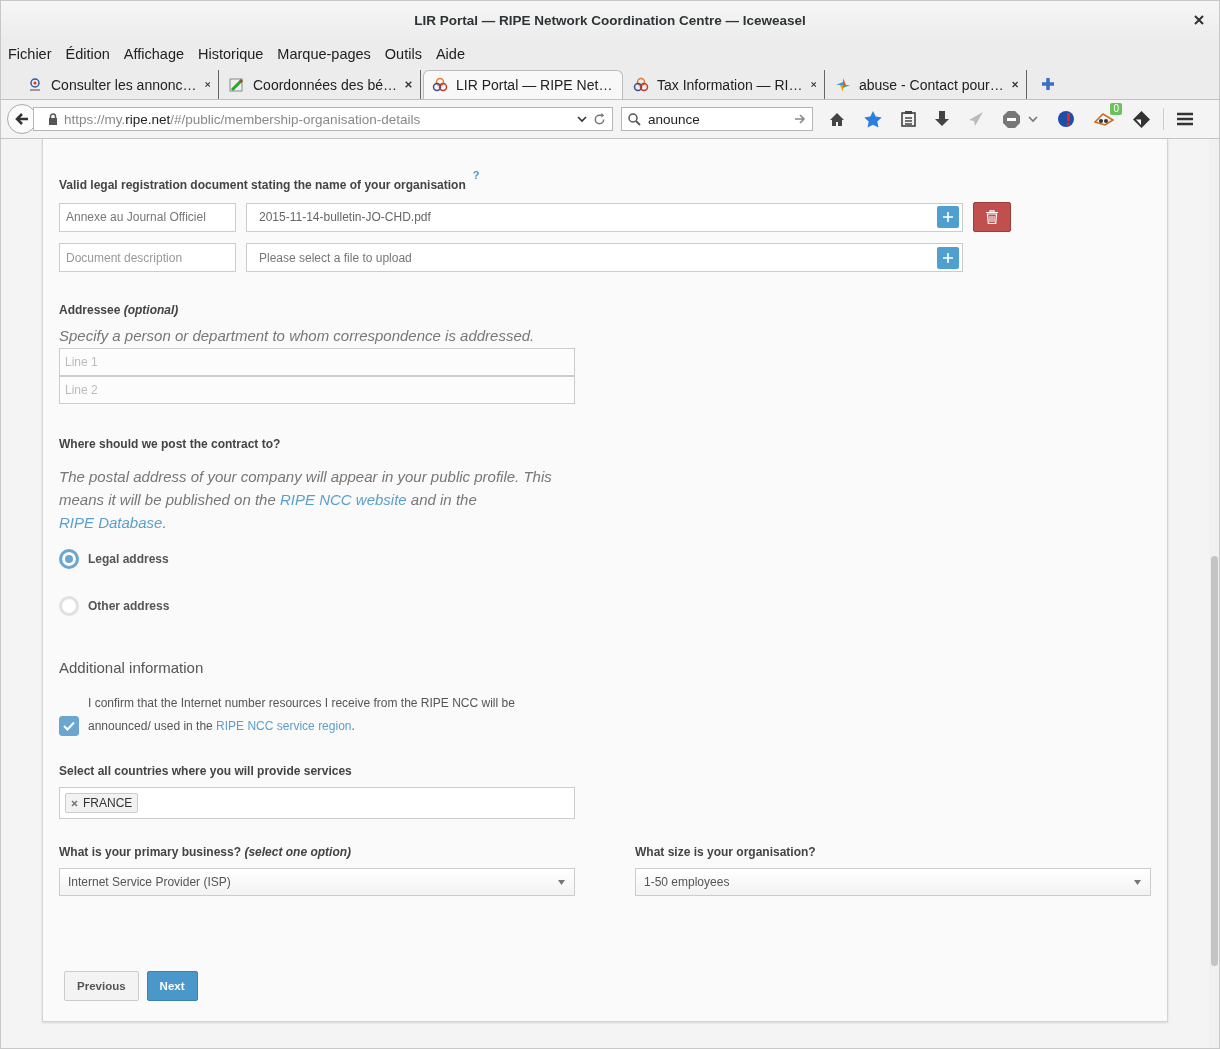 The width and height of the screenshot is (1220, 1049). Describe the element at coordinates (599, 119) in the screenshot. I see `reload-icon` at that location.